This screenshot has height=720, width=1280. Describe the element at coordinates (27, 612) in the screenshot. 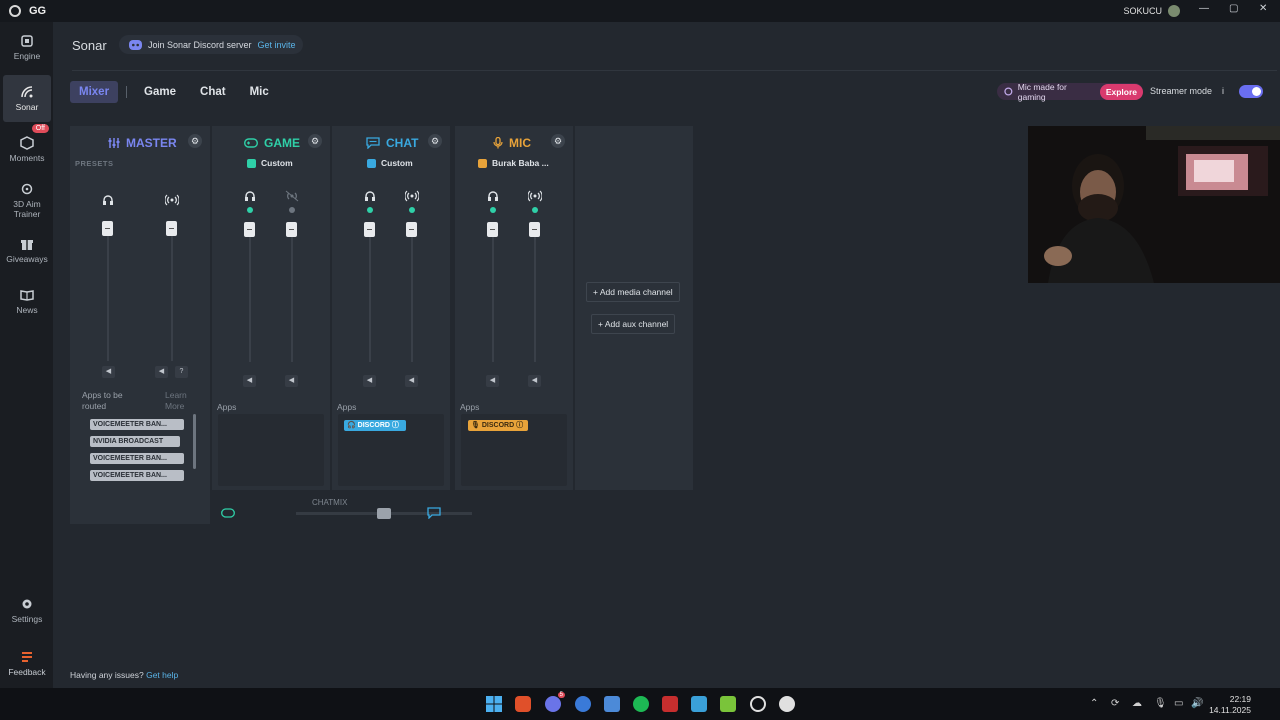

I see `sidebar-item-settings: Settings` at that location.